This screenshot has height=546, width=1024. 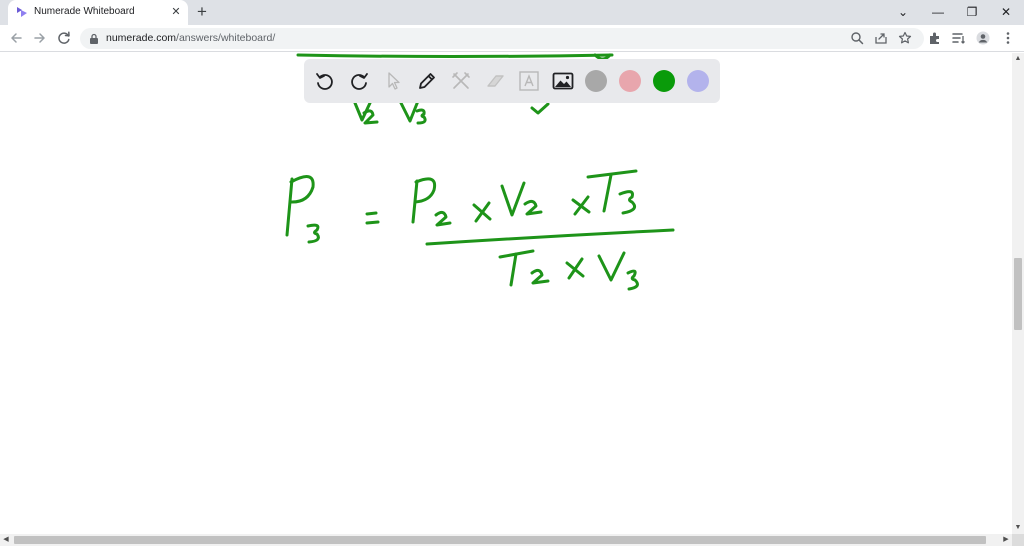 I want to click on tab-search-icon: ⌄, so click(x=903, y=12).